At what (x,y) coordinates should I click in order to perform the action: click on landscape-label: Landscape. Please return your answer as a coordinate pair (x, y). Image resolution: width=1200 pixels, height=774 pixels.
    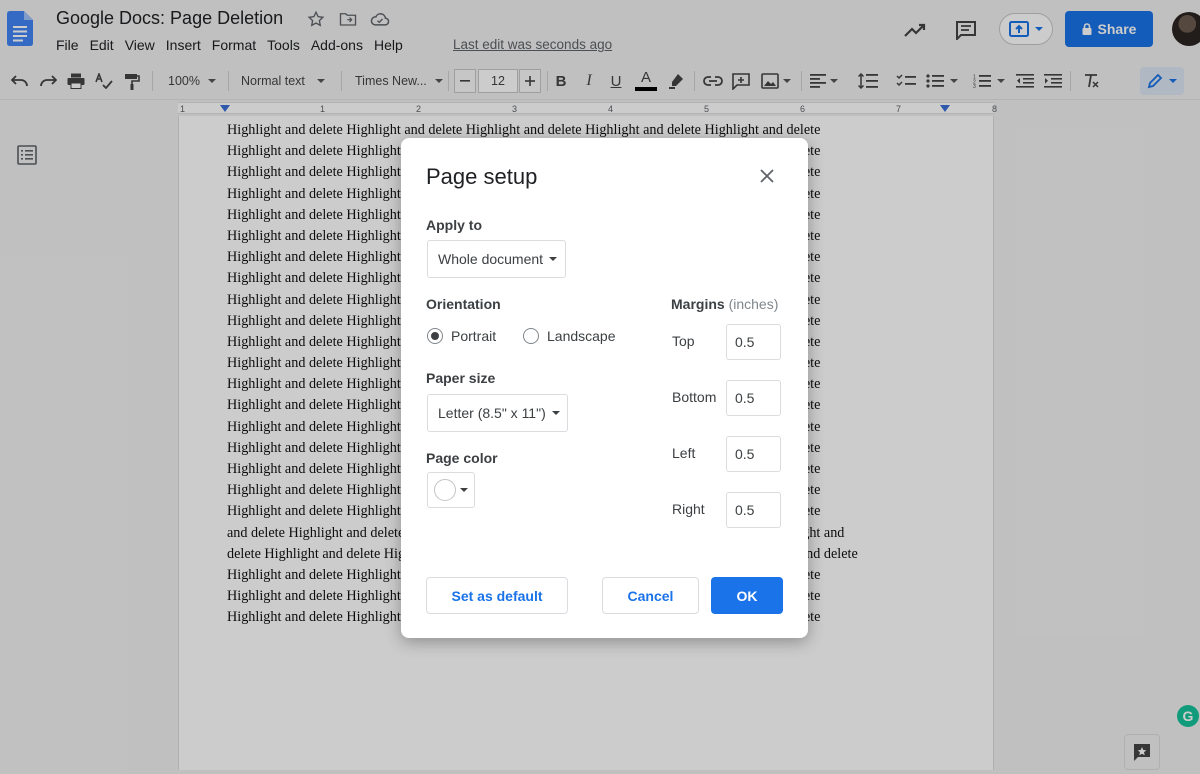
    Looking at the image, I should click on (581, 336).